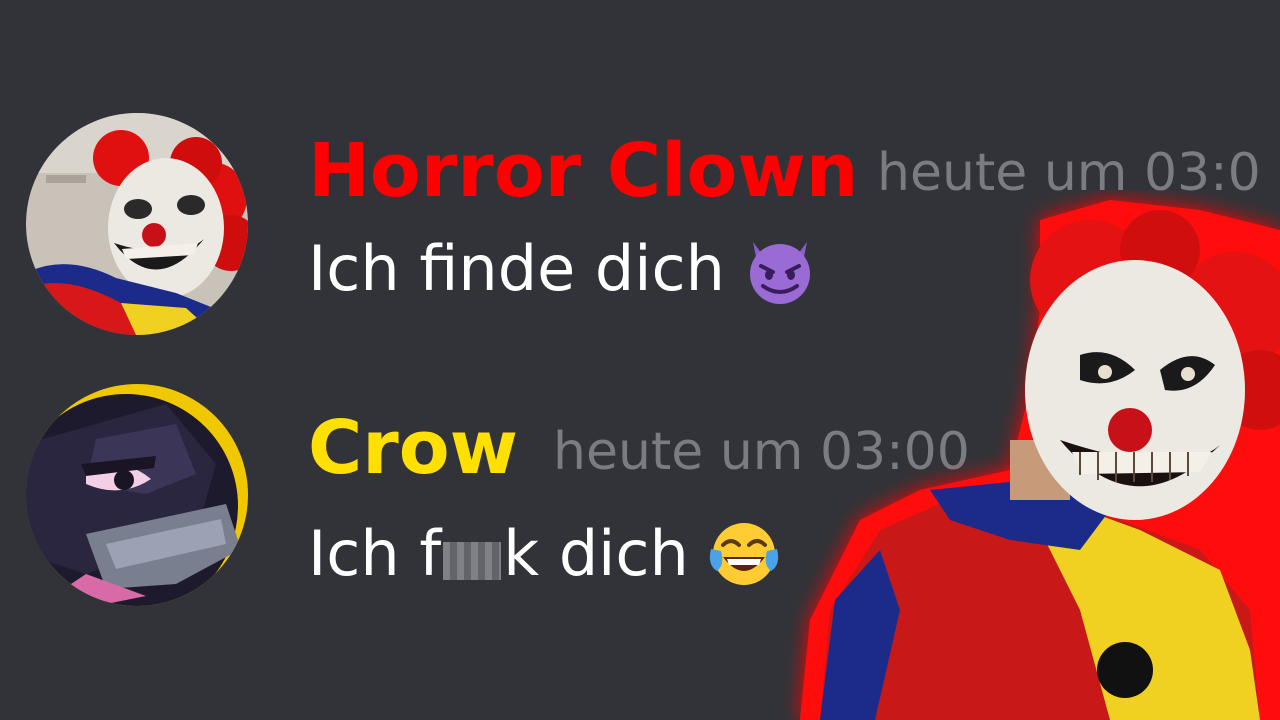  Describe the element at coordinates (744, 554) in the screenshot. I see `tears-of-joy-icon` at that location.